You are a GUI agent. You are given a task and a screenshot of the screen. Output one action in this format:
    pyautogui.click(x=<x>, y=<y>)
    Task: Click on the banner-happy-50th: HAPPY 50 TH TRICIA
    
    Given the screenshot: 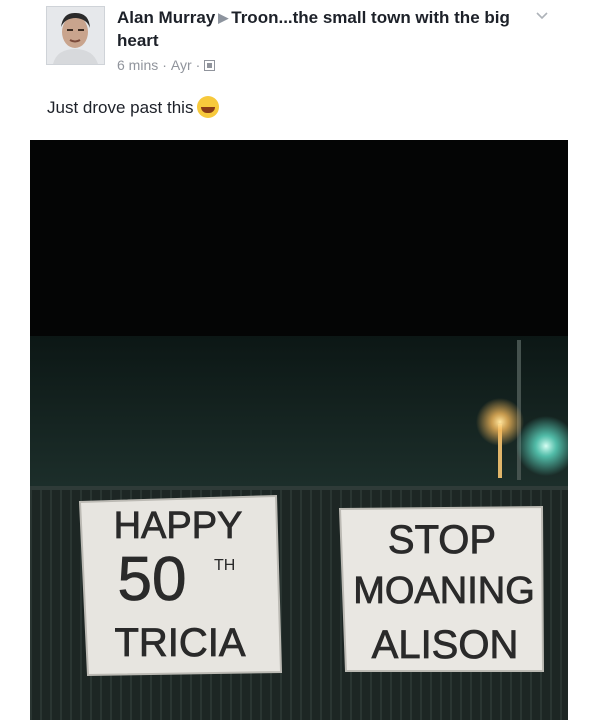 What is the action you would take?
    pyautogui.click(x=180, y=585)
    